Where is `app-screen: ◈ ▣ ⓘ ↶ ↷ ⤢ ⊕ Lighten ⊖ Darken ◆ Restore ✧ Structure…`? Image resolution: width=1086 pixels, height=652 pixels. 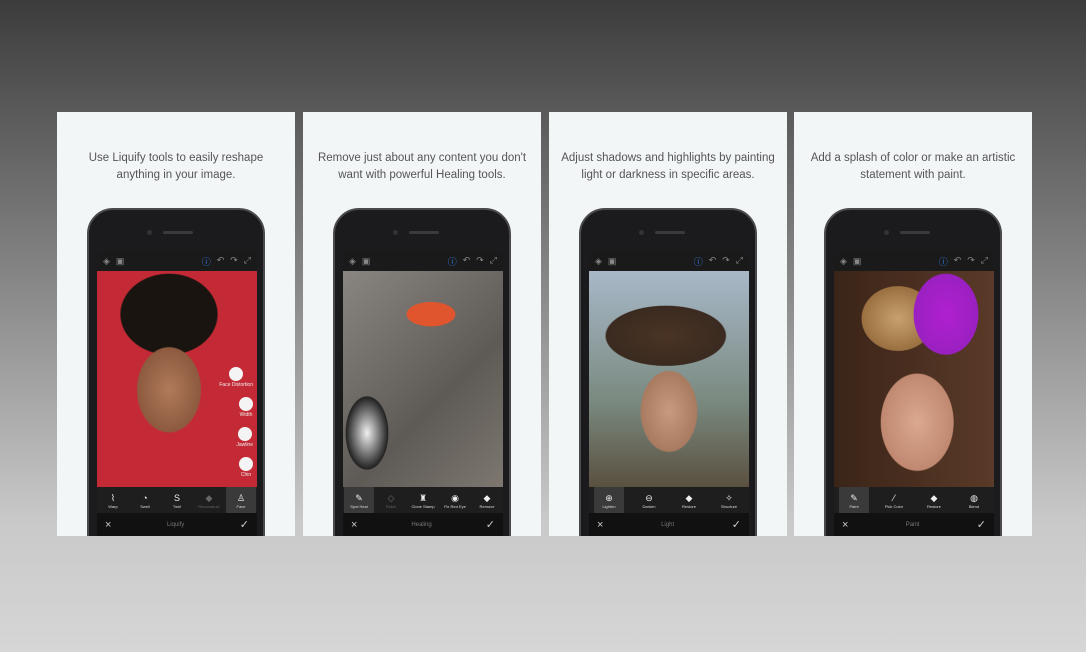 app-screen: ◈ ▣ ⓘ ↶ ↷ ⤢ ⊕ Lighten ⊖ Darken ◆ Restore ✧ Structure… is located at coordinates (669, 394).